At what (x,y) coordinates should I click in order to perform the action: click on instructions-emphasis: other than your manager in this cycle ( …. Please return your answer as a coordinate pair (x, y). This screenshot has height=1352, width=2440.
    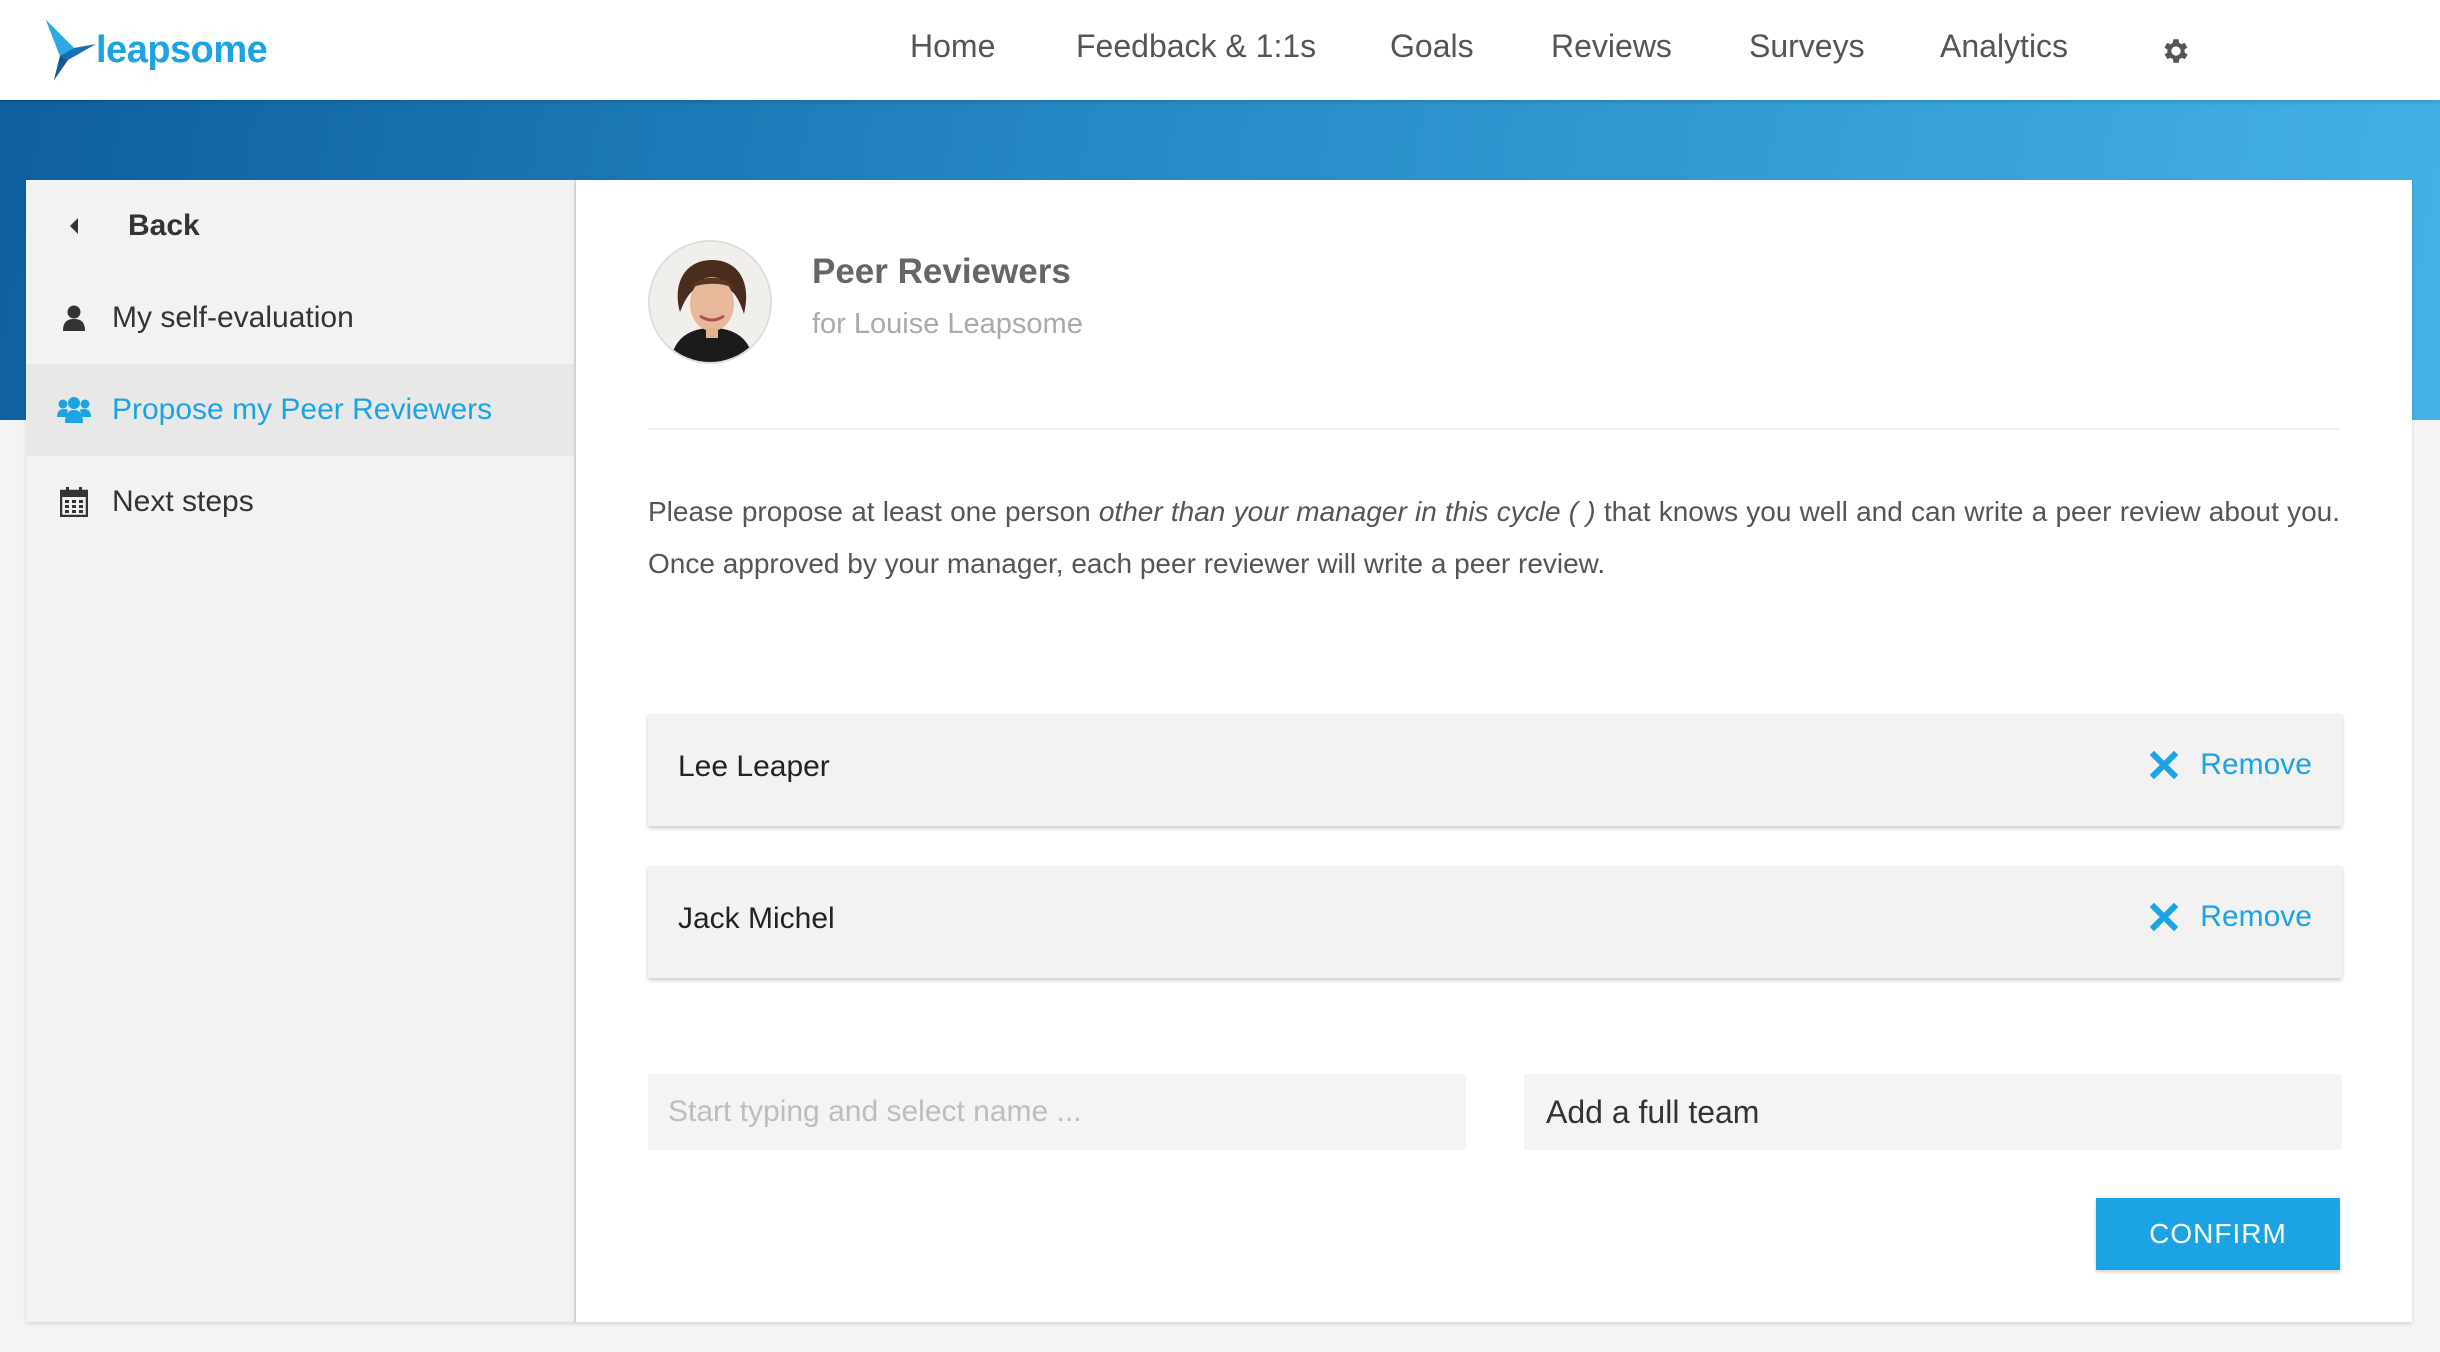
    Looking at the image, I should click on (1347, 511).